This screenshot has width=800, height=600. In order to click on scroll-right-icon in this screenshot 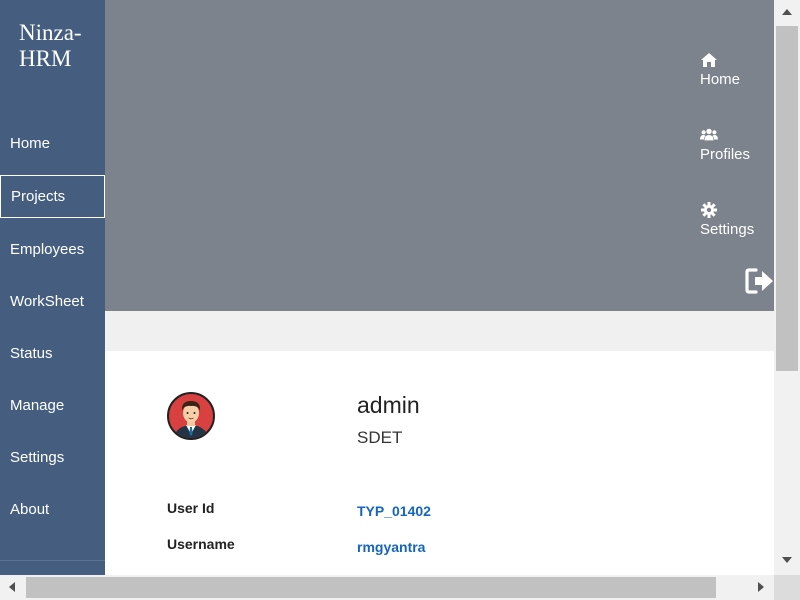, I will do `click(761, 587)`.